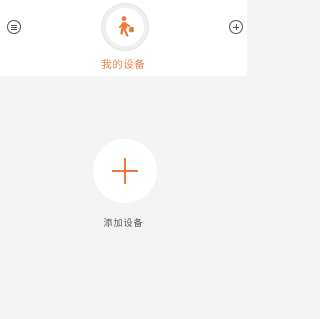 This screenshot has height=319, width=320. I want to click on add-device-label: 添加设备, so click(123, 224).